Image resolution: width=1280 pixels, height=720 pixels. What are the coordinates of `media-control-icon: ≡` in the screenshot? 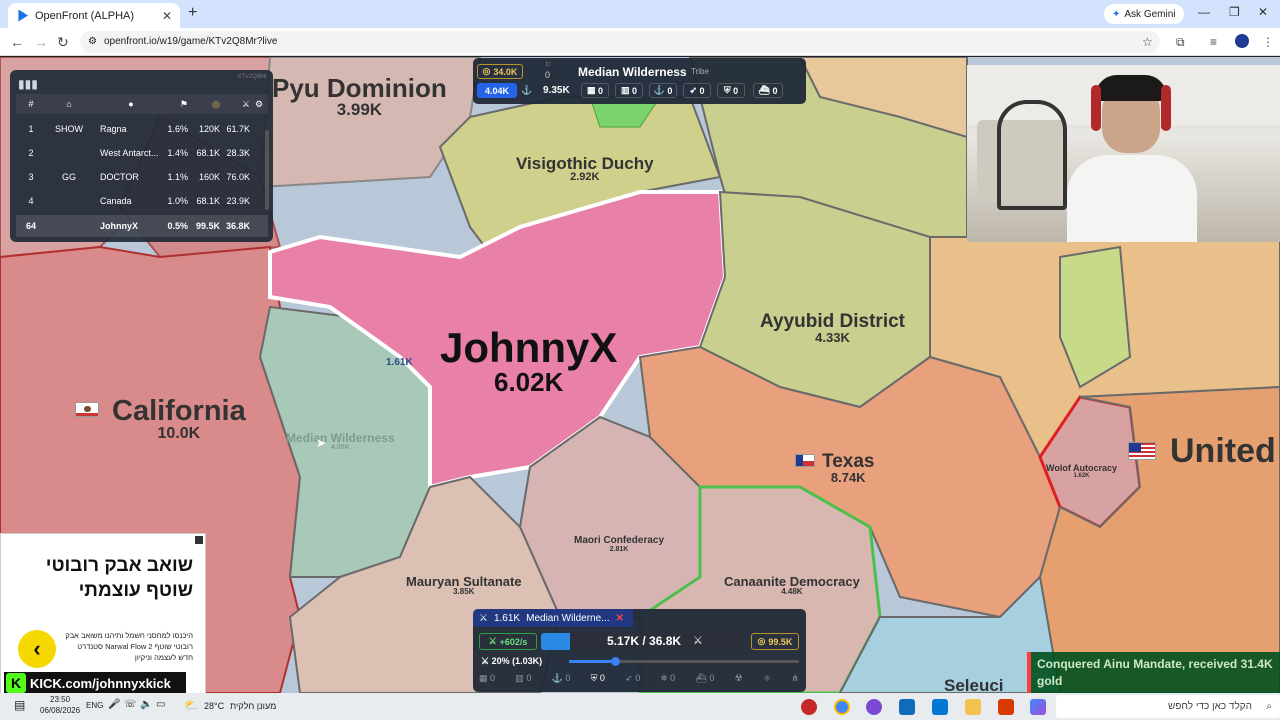 It's located at (1213, 42).